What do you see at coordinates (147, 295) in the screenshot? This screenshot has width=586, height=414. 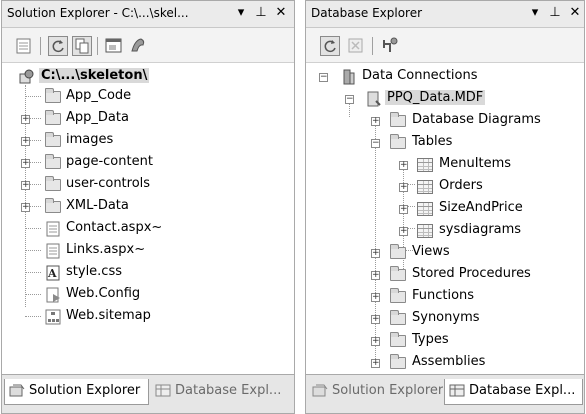 I see `tree-item-web-config: Web.Config` at bounding box center [147, 295].